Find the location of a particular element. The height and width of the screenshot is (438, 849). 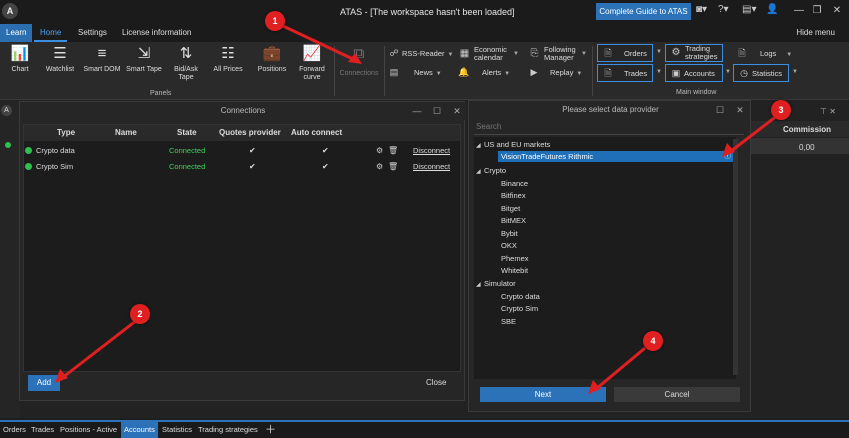

news-button: ▤ News ▼ is located at coordinates (415, 72).